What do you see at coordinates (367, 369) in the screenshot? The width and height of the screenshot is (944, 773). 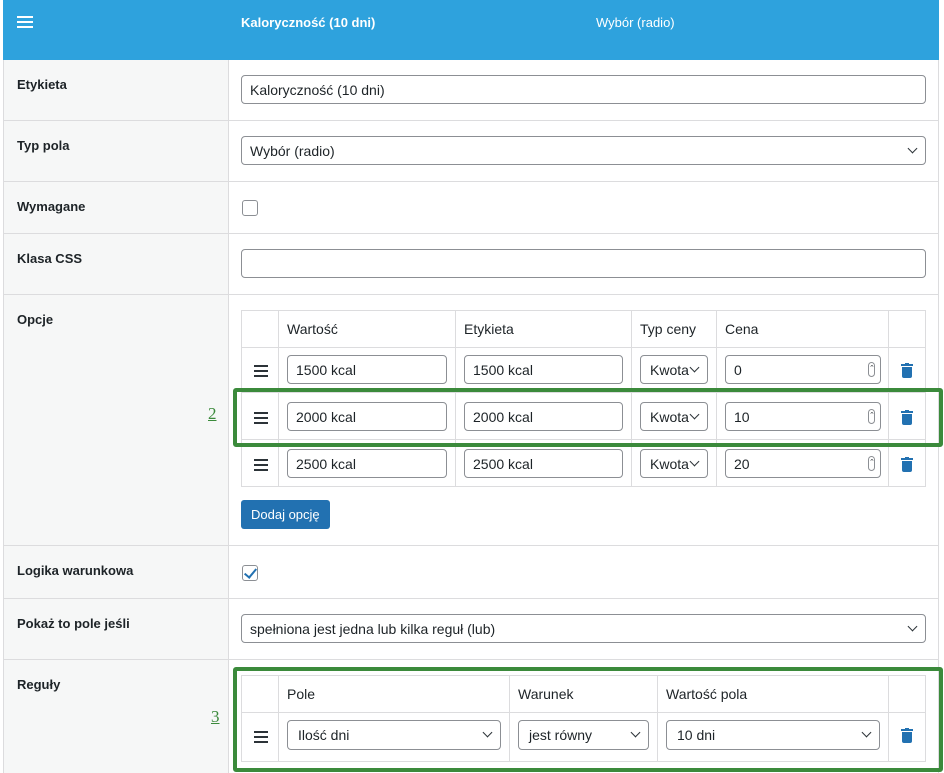 I see `option-value-input: 1500 kcal` at bounding box center [367, 369].